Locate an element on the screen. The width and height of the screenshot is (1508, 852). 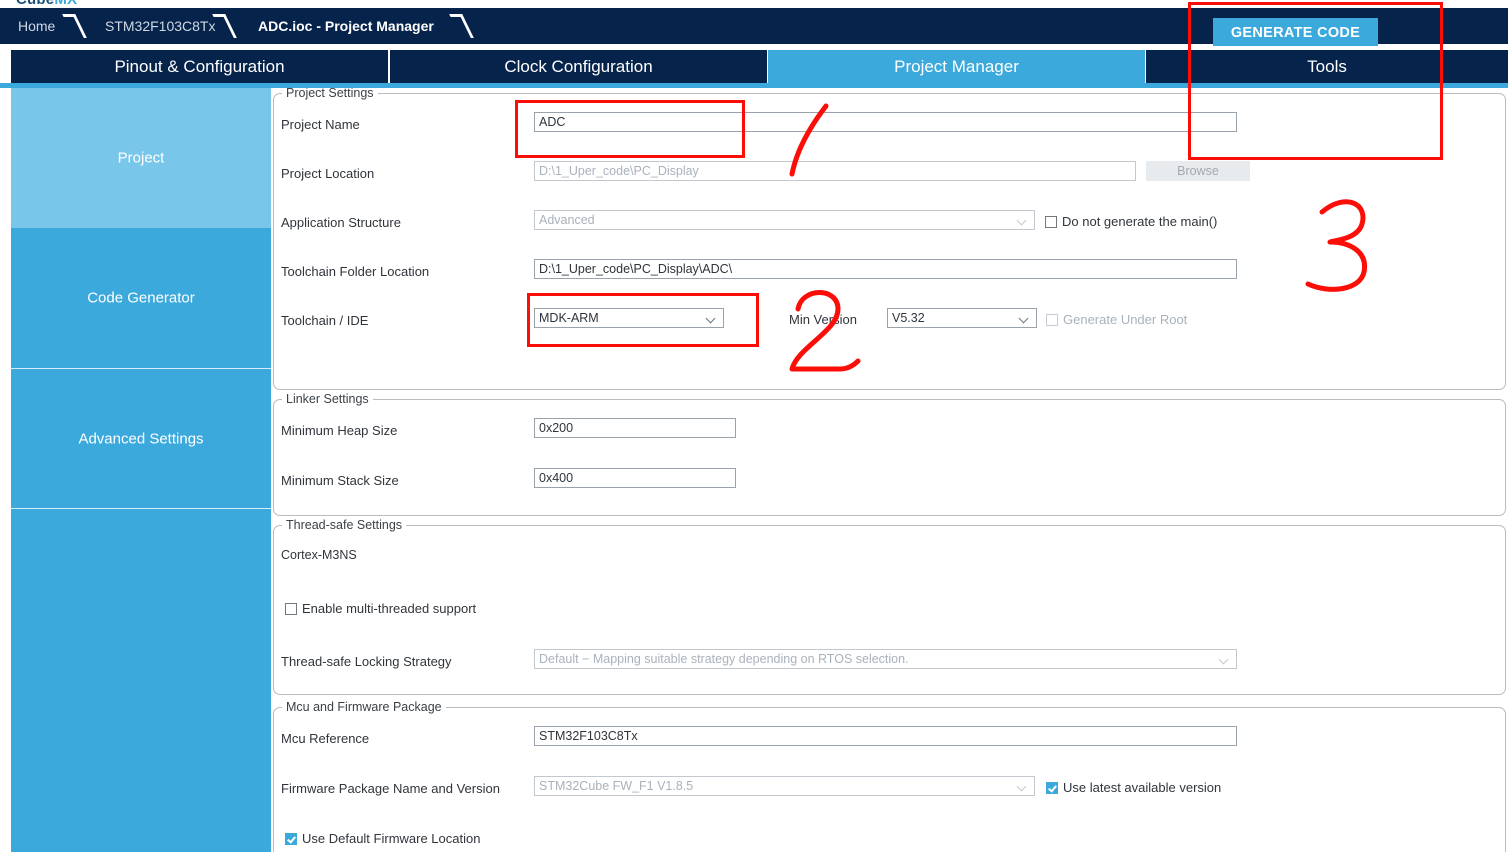
firmware-package-label: Firmware Package Name and Version is located at coordinates (390, 788).